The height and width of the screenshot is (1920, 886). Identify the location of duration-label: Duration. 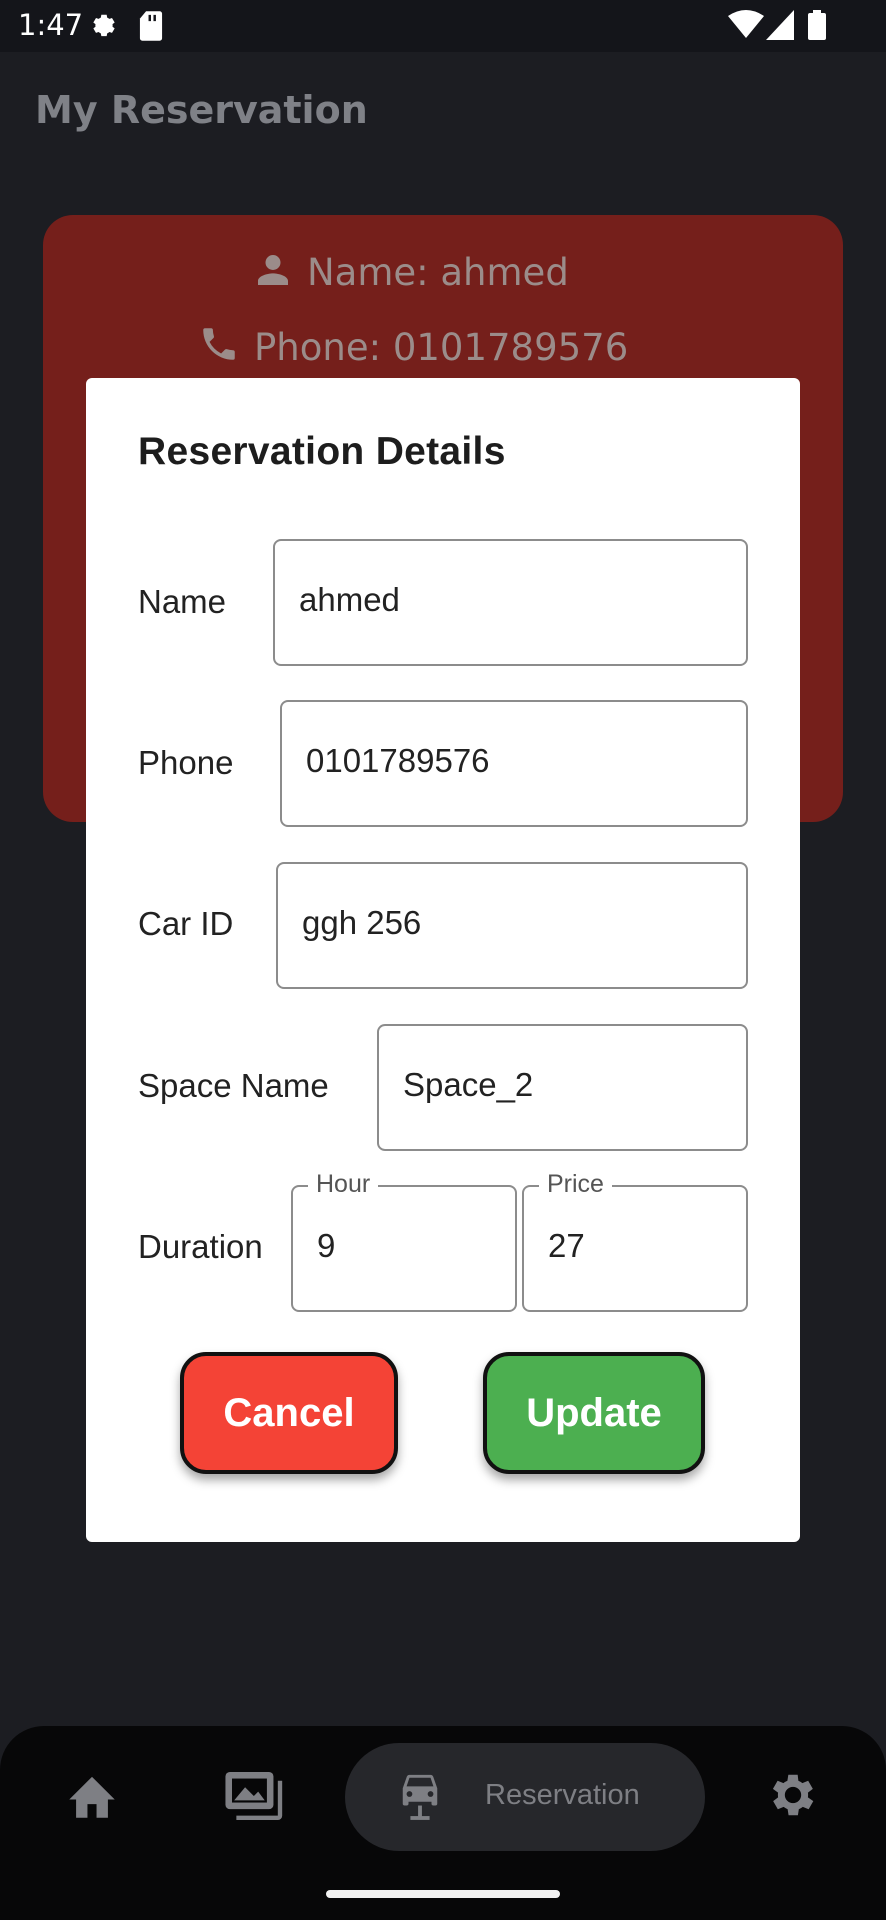
(200, 1246).